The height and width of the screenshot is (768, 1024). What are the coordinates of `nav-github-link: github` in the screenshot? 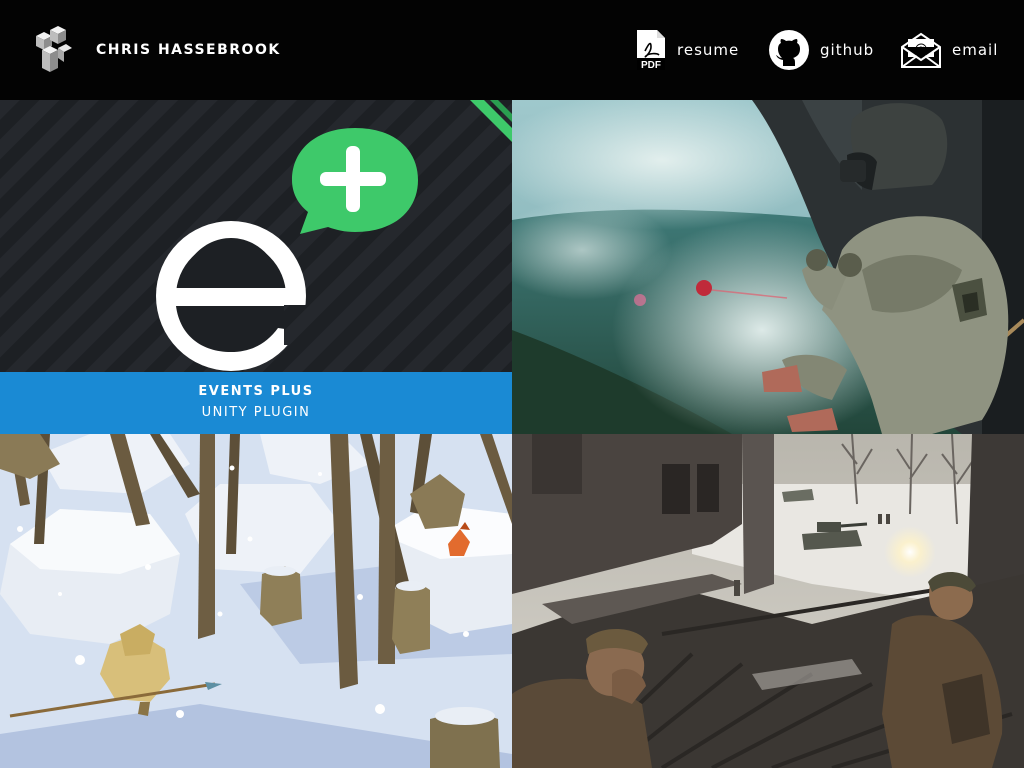 It's located at (821, 50).